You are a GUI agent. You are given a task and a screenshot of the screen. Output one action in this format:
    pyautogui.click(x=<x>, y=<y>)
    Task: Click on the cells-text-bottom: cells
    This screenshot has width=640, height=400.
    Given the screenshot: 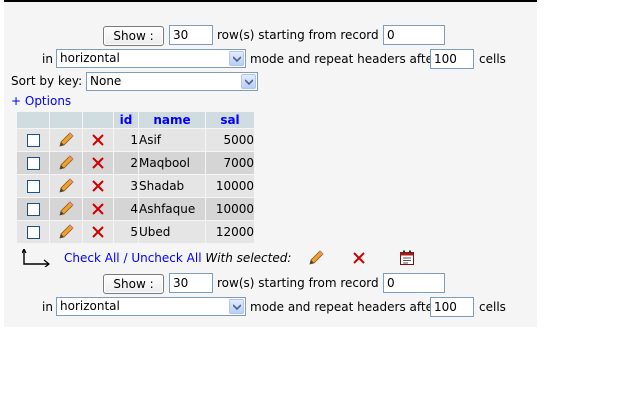 What is the action you would take?
    pyautogui.click(x=492, y=307)
    